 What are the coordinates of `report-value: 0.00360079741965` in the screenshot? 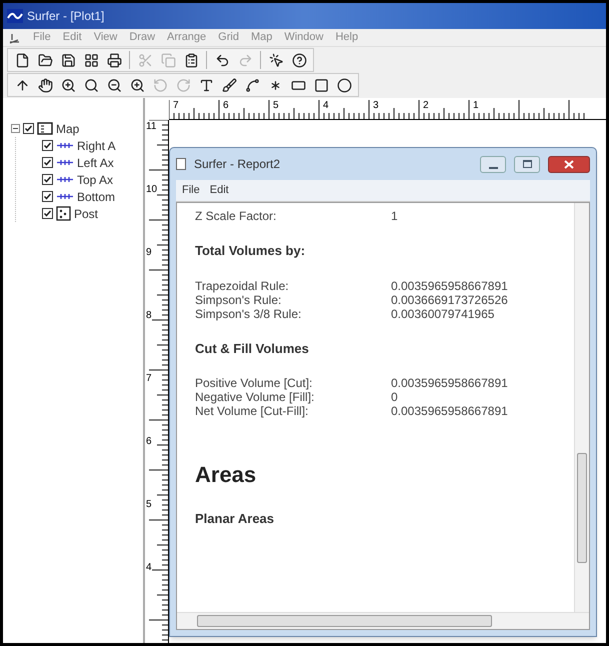 It's located at (442, 314).